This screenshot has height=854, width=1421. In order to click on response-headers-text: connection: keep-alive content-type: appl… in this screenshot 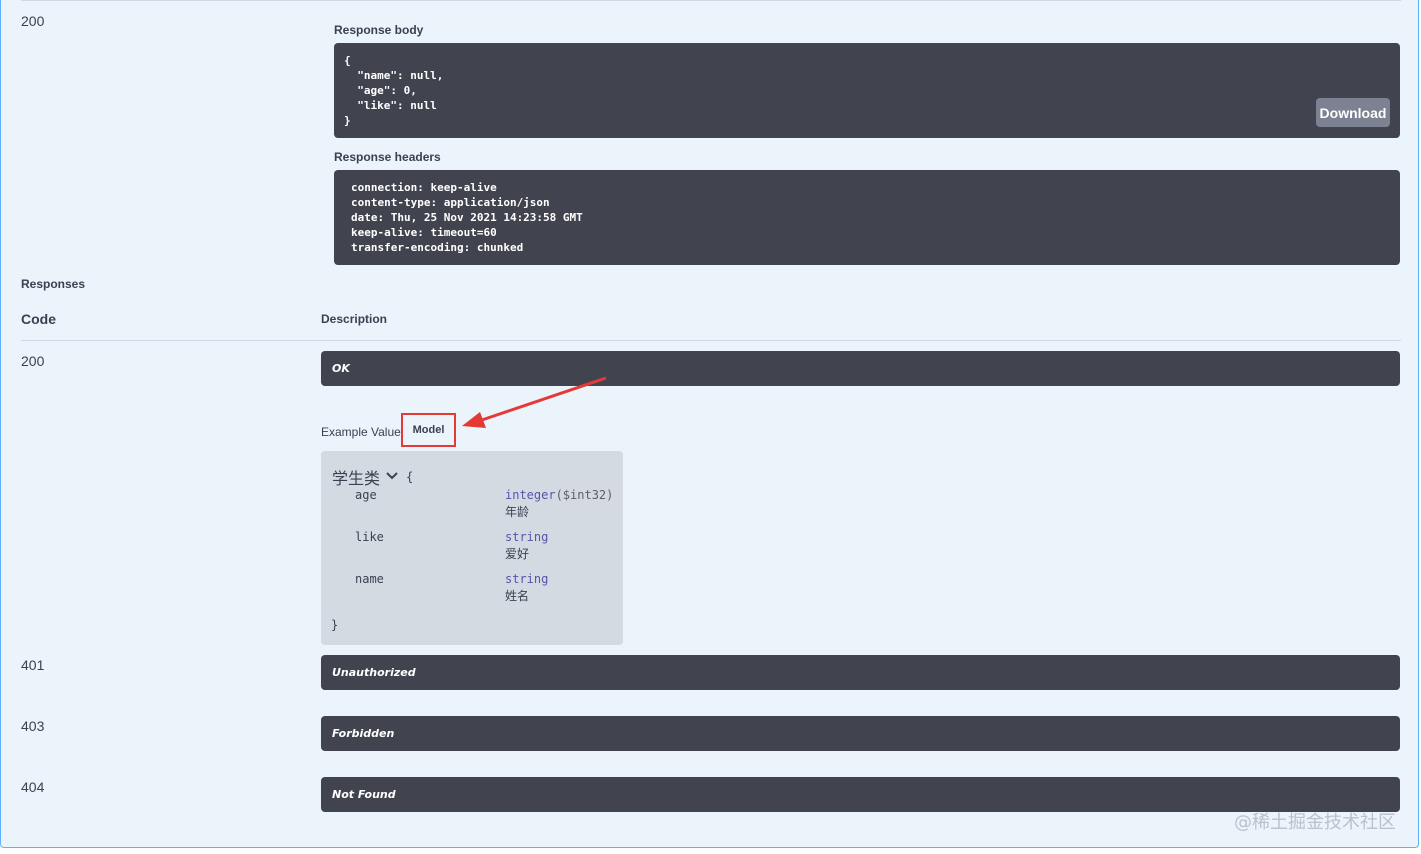, I will do `click(467, 217)`.